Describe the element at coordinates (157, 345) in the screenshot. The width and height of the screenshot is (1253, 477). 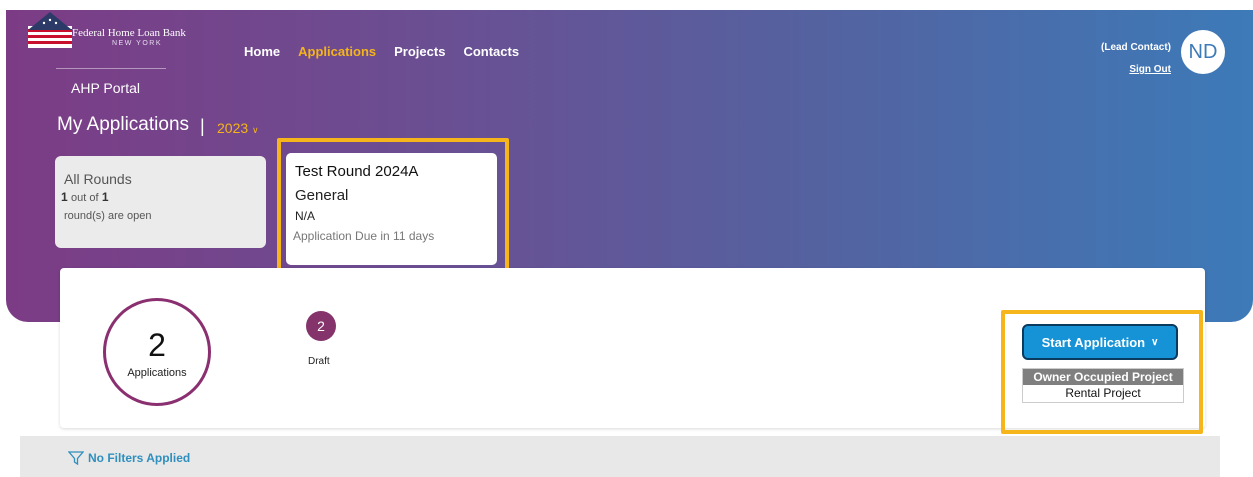
I see `applications-total: 2` at that location.